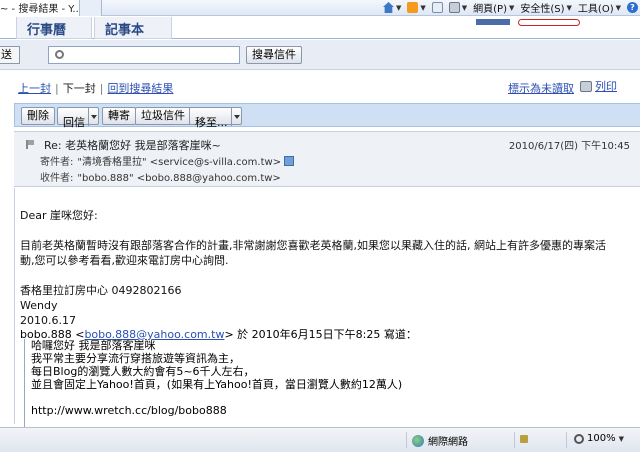  I want to click on mail-button, so click(437, 7).